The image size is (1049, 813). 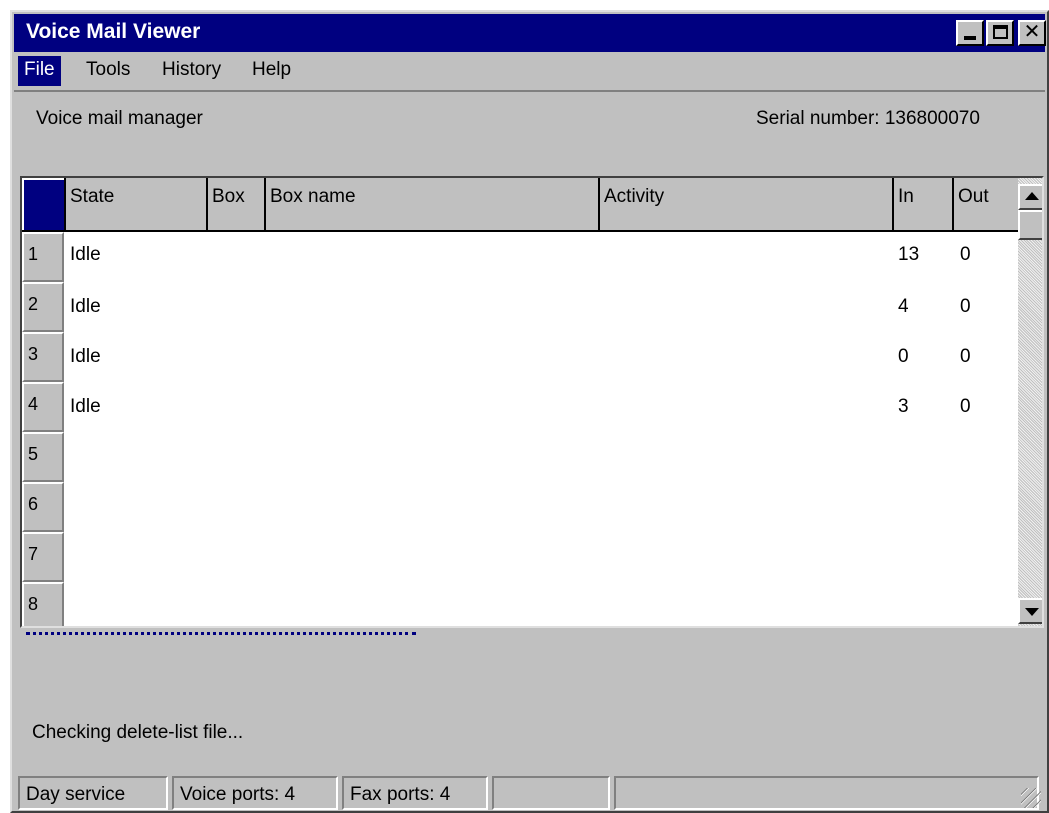 I want to click on column-header-state: State, so click(x=135, y=204).